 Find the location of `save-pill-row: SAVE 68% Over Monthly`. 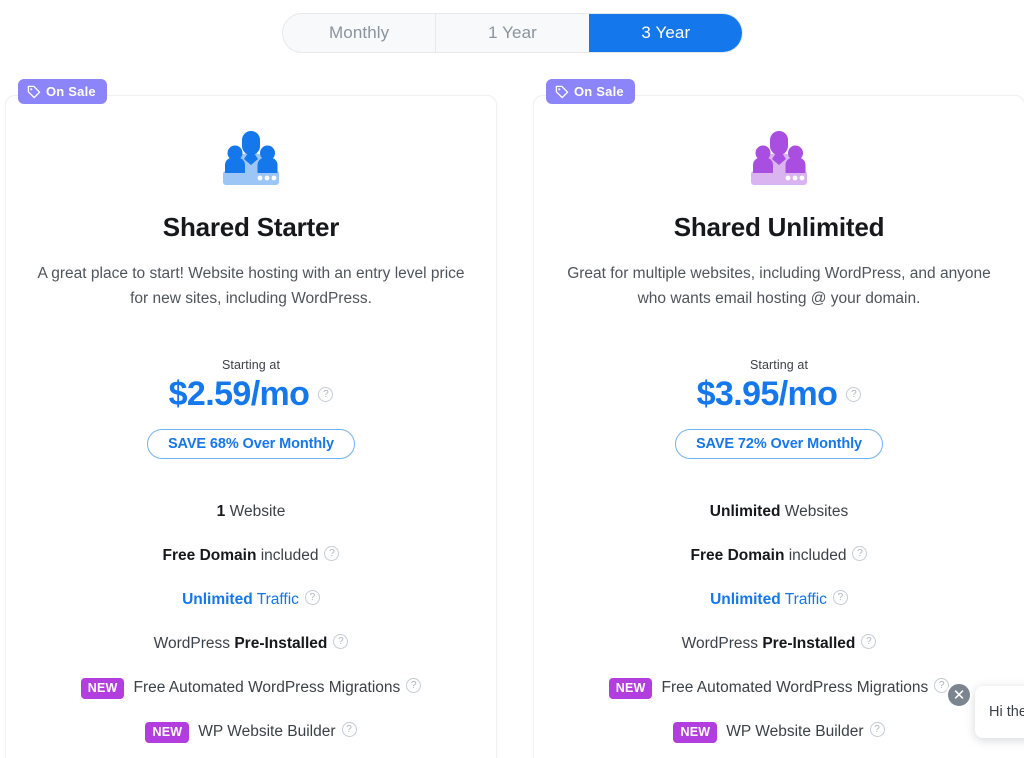

save-pill-row: SAVE 68% Over Monthly is located at coordinates (251, 437).